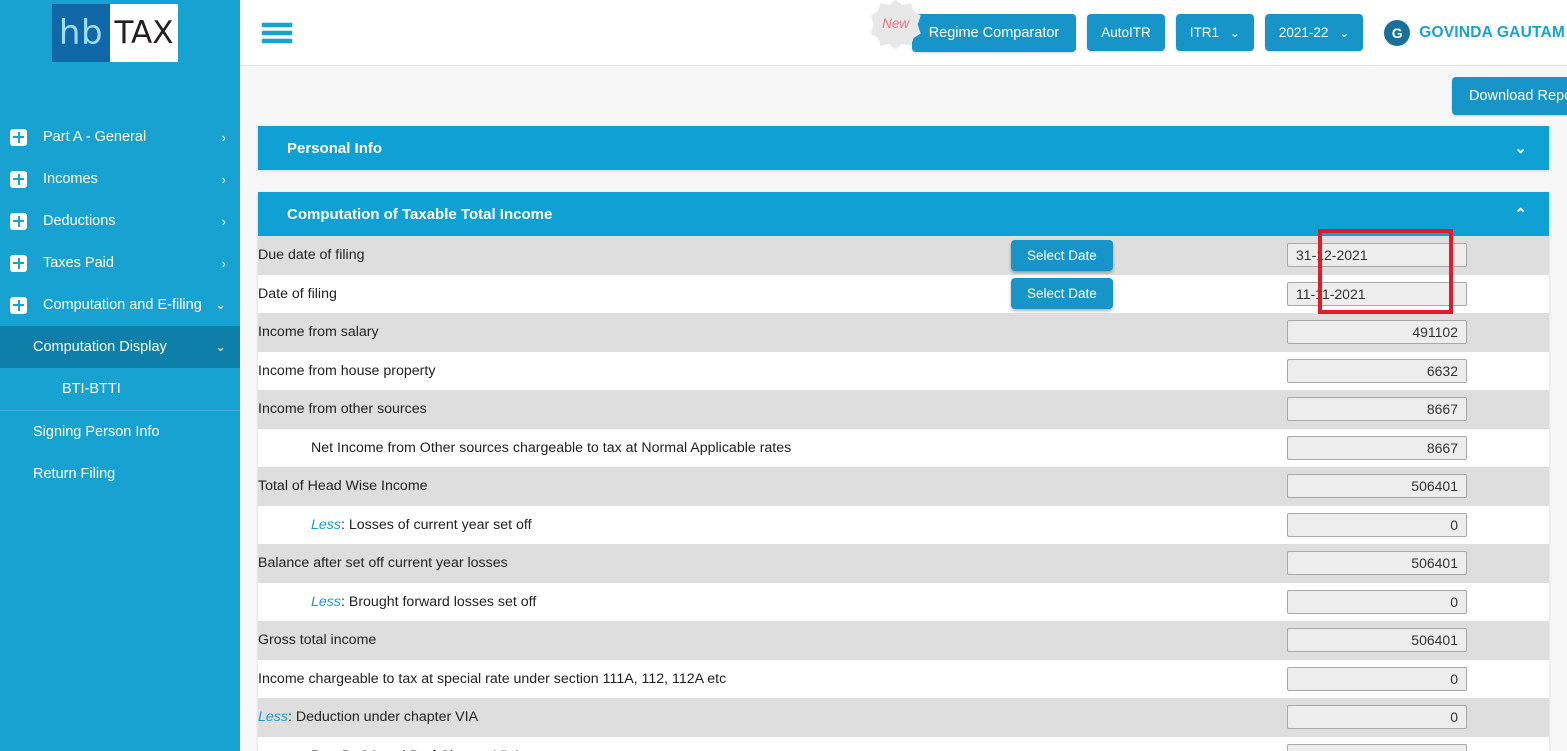 This screenshot has width=1567, height=751. I want to click on row-label: Due date of filing, so click(311, 255).